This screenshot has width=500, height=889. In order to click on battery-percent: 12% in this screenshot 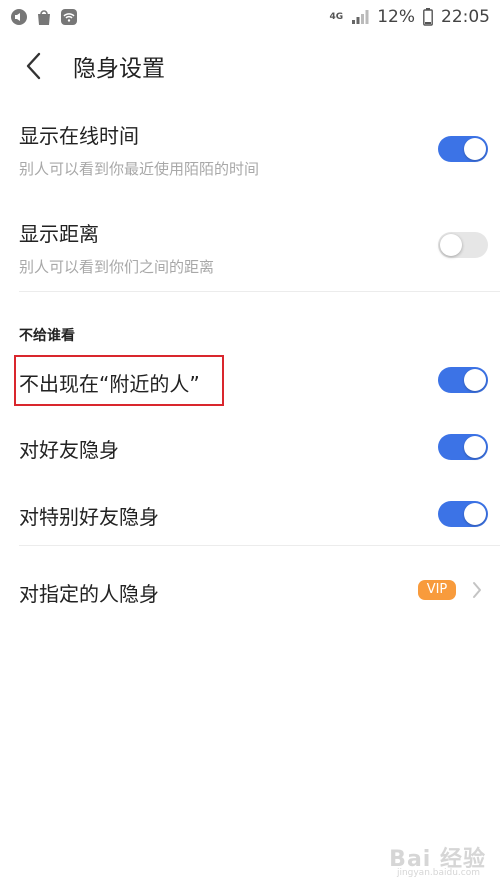, I will do `click(396, 17)`.